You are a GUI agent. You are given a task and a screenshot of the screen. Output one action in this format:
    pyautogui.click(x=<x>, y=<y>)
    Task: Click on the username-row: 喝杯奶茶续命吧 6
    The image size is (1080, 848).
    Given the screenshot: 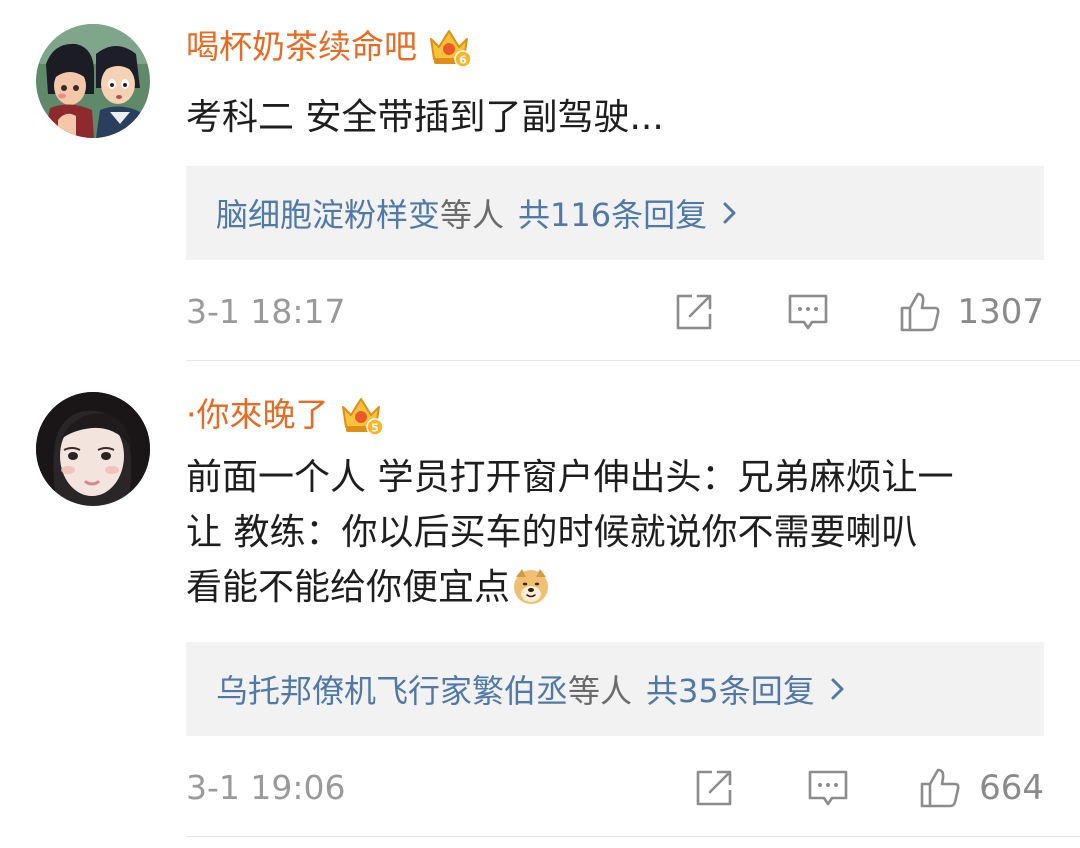 What is the action you would take?
    pyautogui.click(x=328, y=47)
    